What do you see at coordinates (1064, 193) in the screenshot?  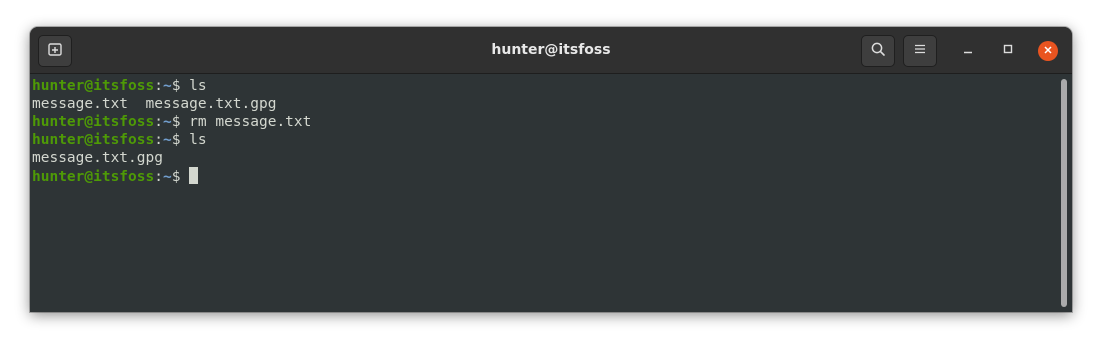 I see `scrollbar` at bounding box center [1064, 193].